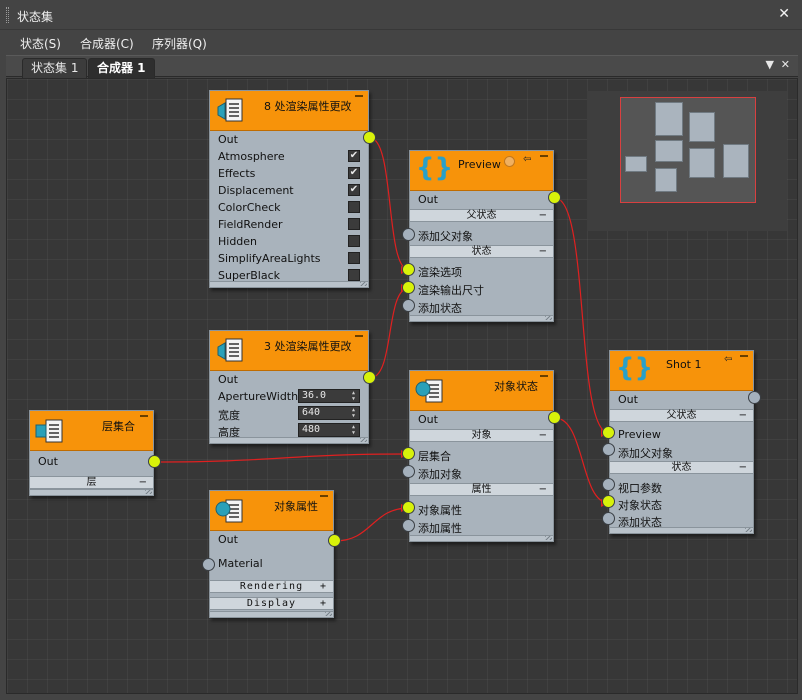 This screenshot has height=700, width=802. What do you see at coordinates (55, 68) in the screenshot?
I see `tab-state-set-1: 状态集 1` at bounding box center [55, 68].